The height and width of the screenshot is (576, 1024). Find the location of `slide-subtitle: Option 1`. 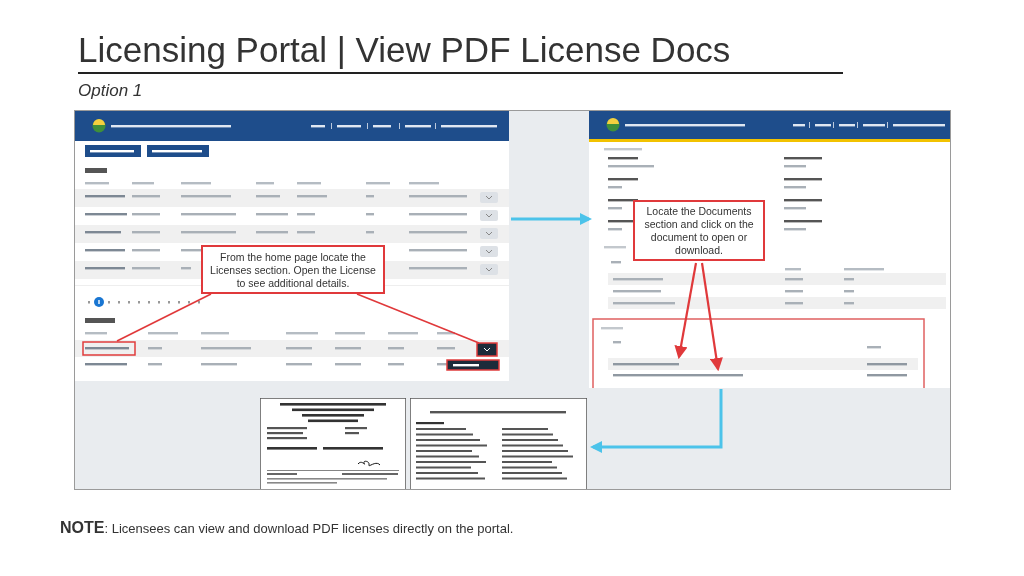

slide-subtitle: Option 1 is located at coordinates (111, 91).